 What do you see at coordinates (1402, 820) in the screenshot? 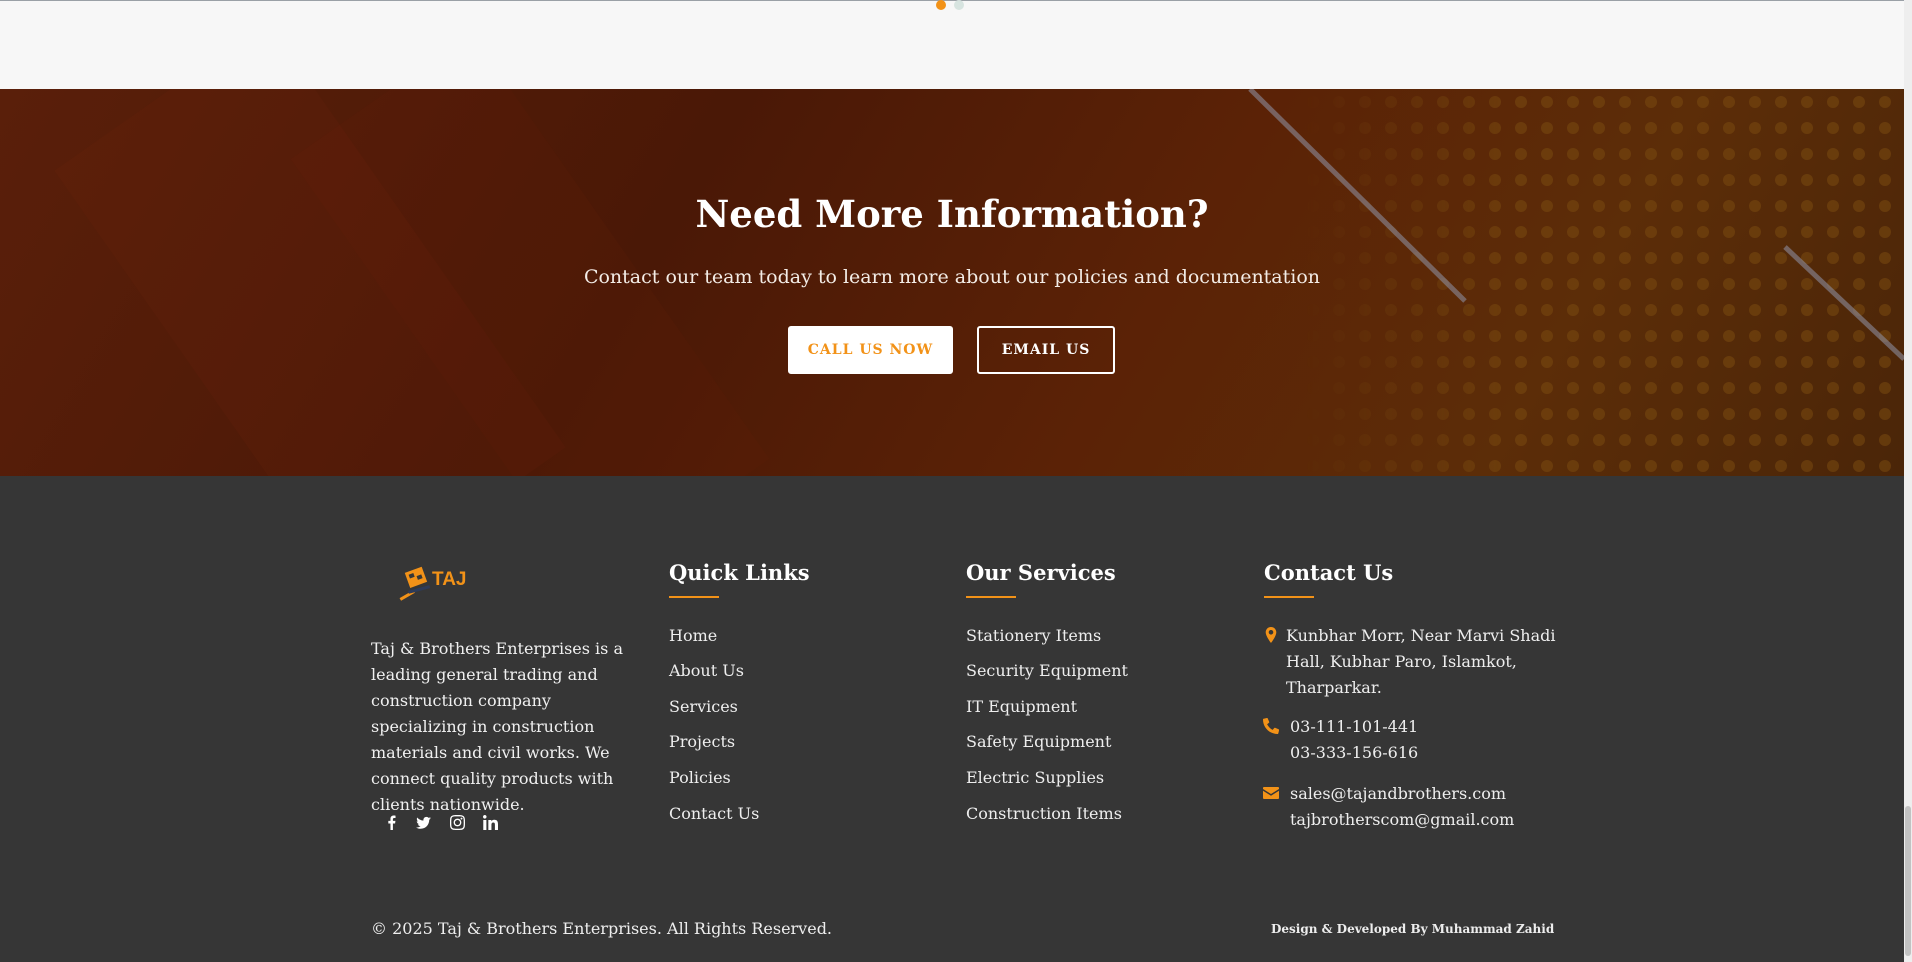
I see `email-address: tajbrotherscom@gmail.com` at bounding box center [1402, 820].